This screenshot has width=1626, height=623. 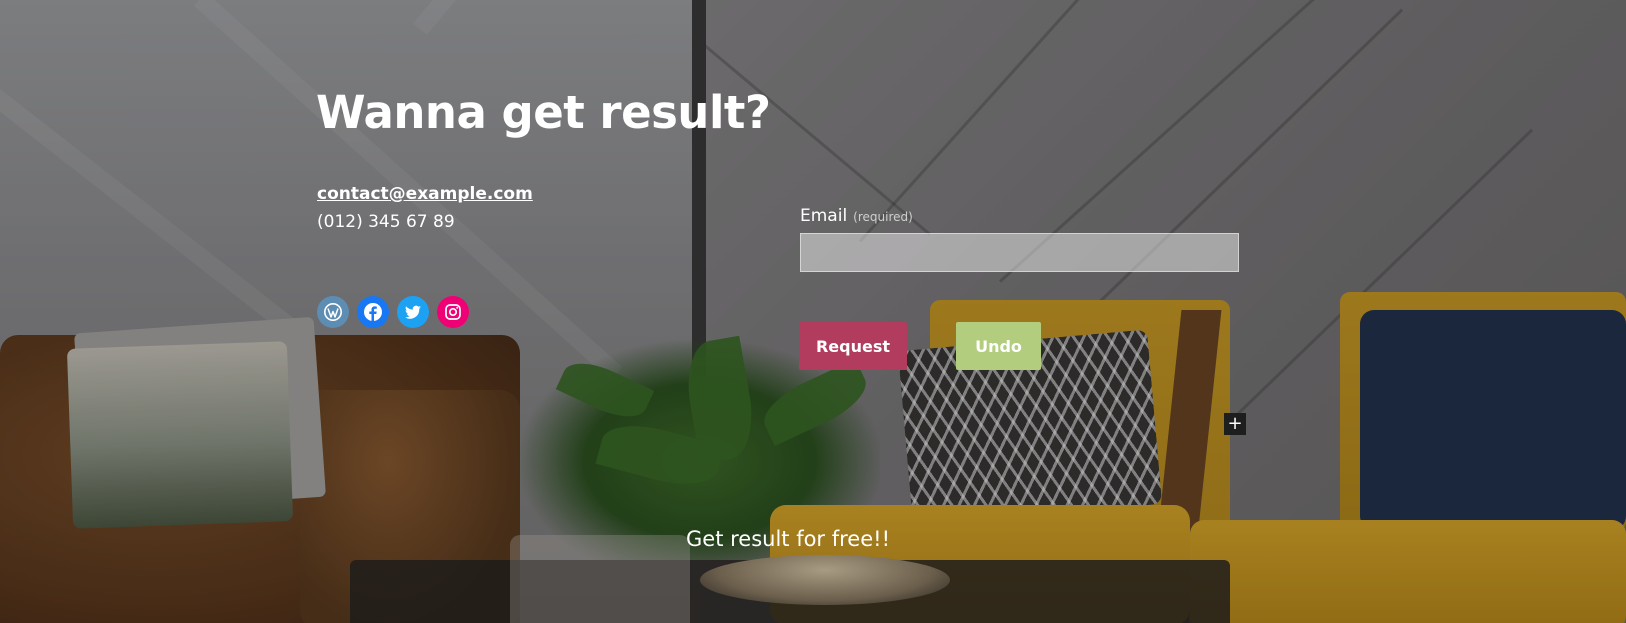 I want to click on facebook-icon, so click(x=373, y=312).